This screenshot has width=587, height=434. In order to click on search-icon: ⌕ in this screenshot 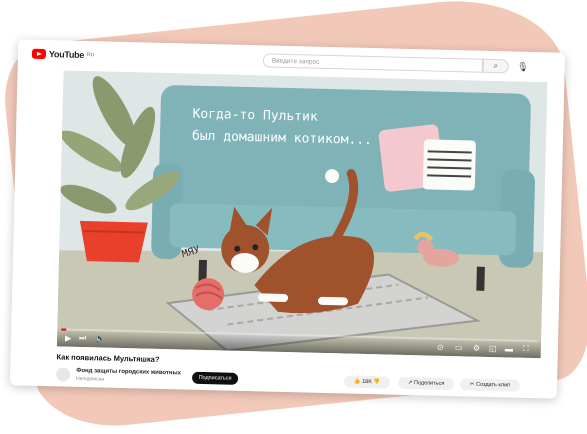, I will do `click(496, 65)`.